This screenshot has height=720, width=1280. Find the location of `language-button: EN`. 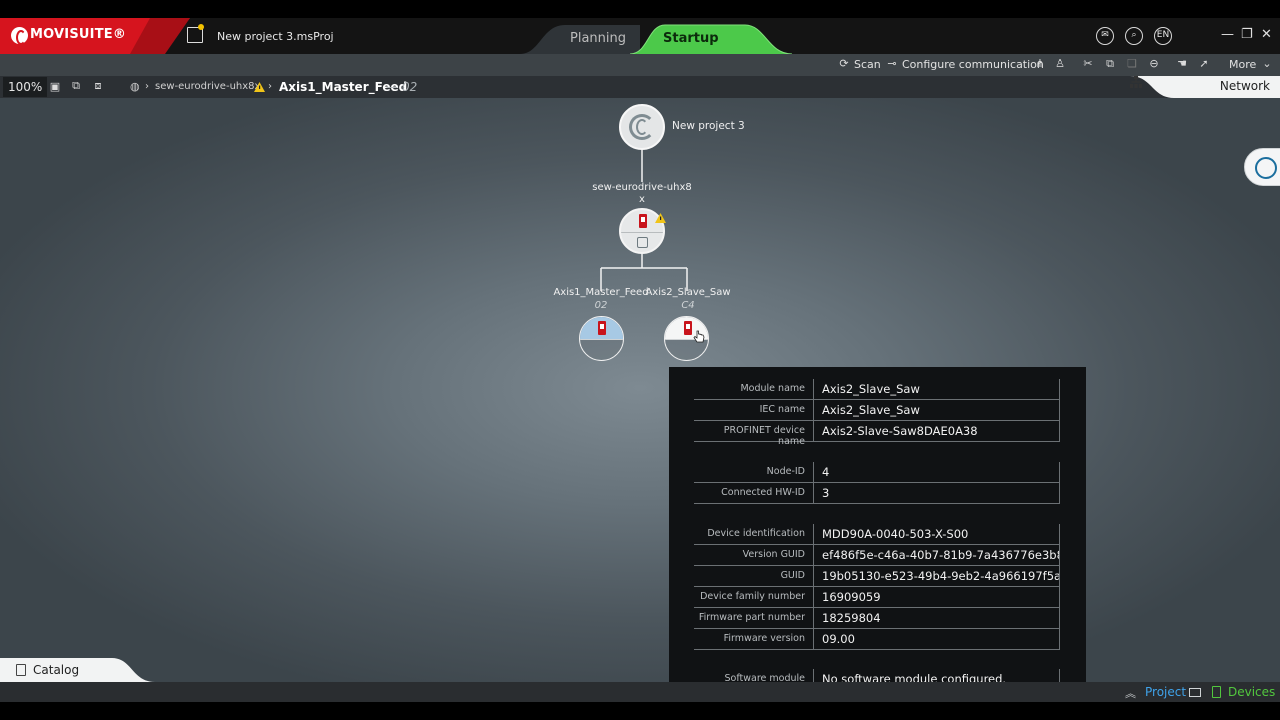

language-button: EN is located at coordinates (1163, 36).